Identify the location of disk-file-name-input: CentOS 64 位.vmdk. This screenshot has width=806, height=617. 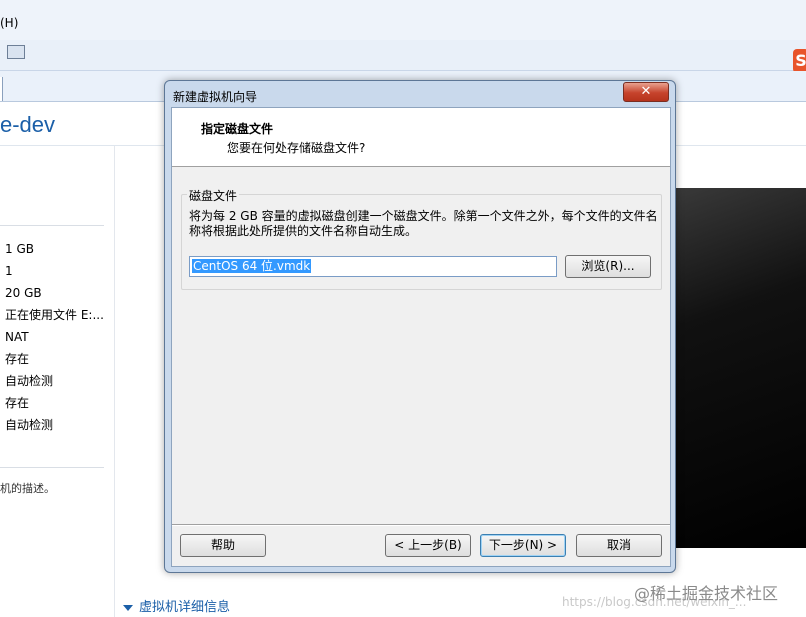
(373, 266).